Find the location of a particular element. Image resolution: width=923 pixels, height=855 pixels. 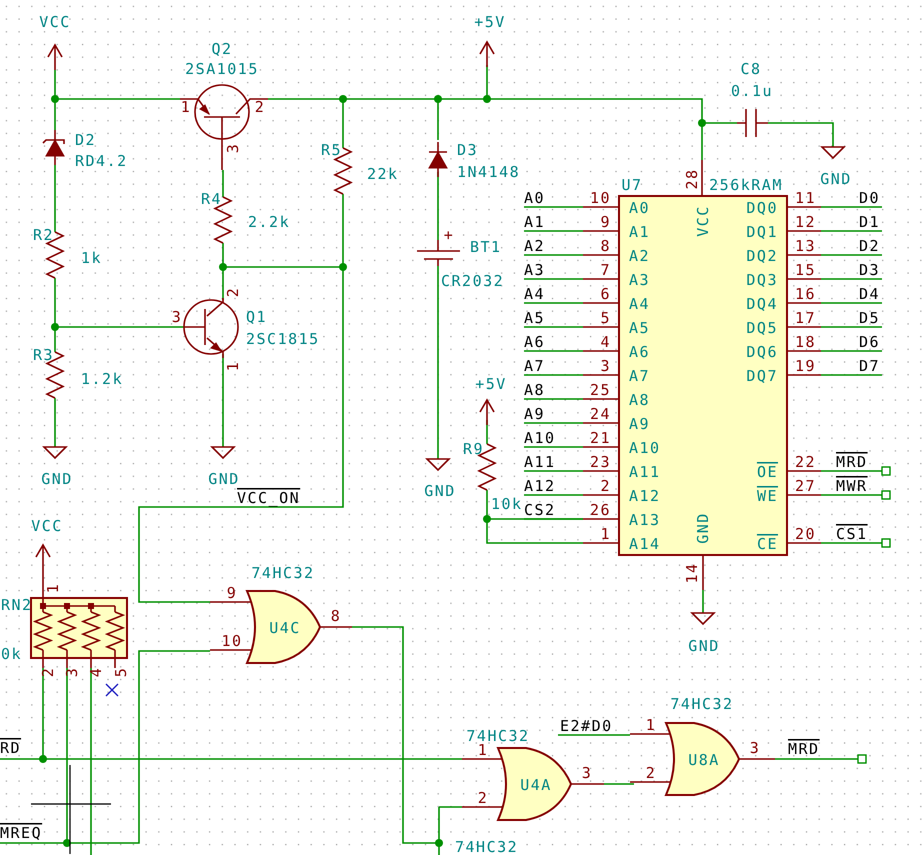

reference-label: Q1 is located at coordinates (257, 317).